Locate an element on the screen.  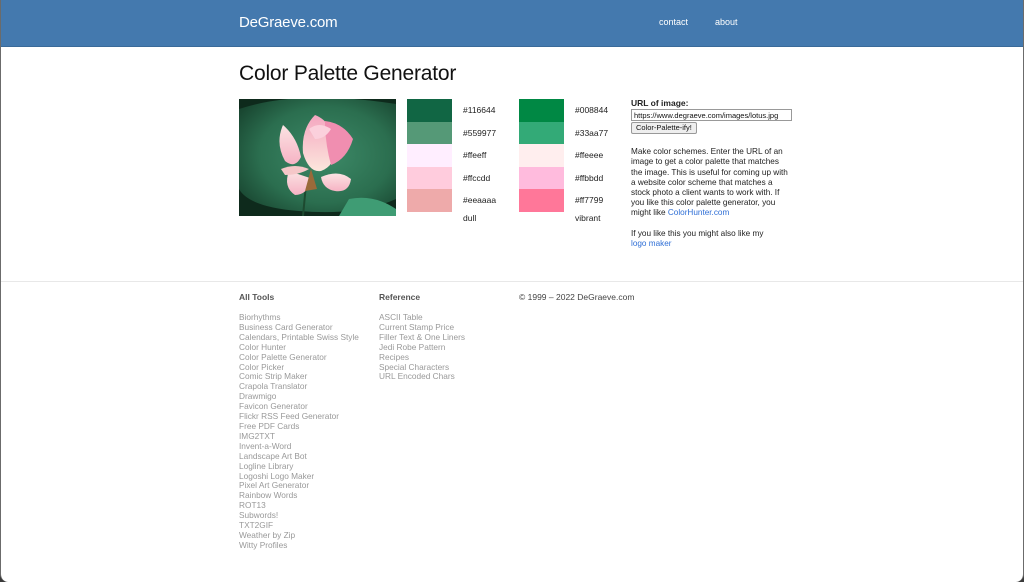
vibrant-palette-label: vibrant is located at coordinates (588, 218).